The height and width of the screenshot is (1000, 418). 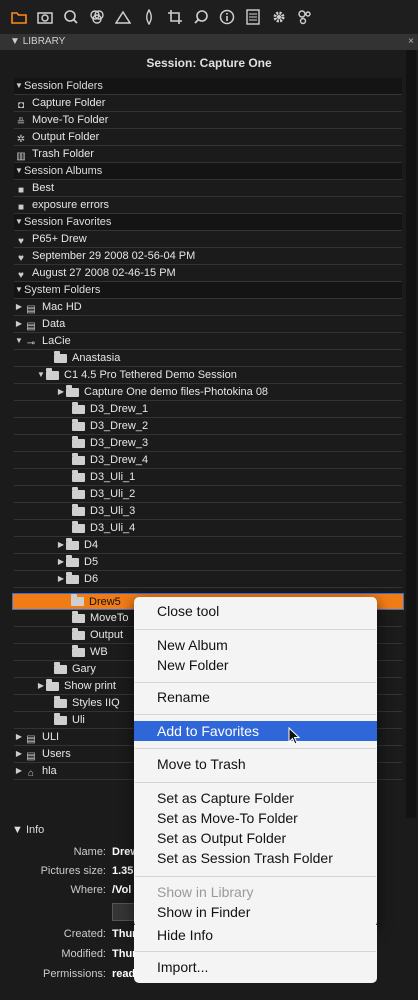 What do you see at coordinates (208, 341) in the screenshot?
I see `tree-item: ▼ ⊸ LaCie` at bounding box center [208, 341].